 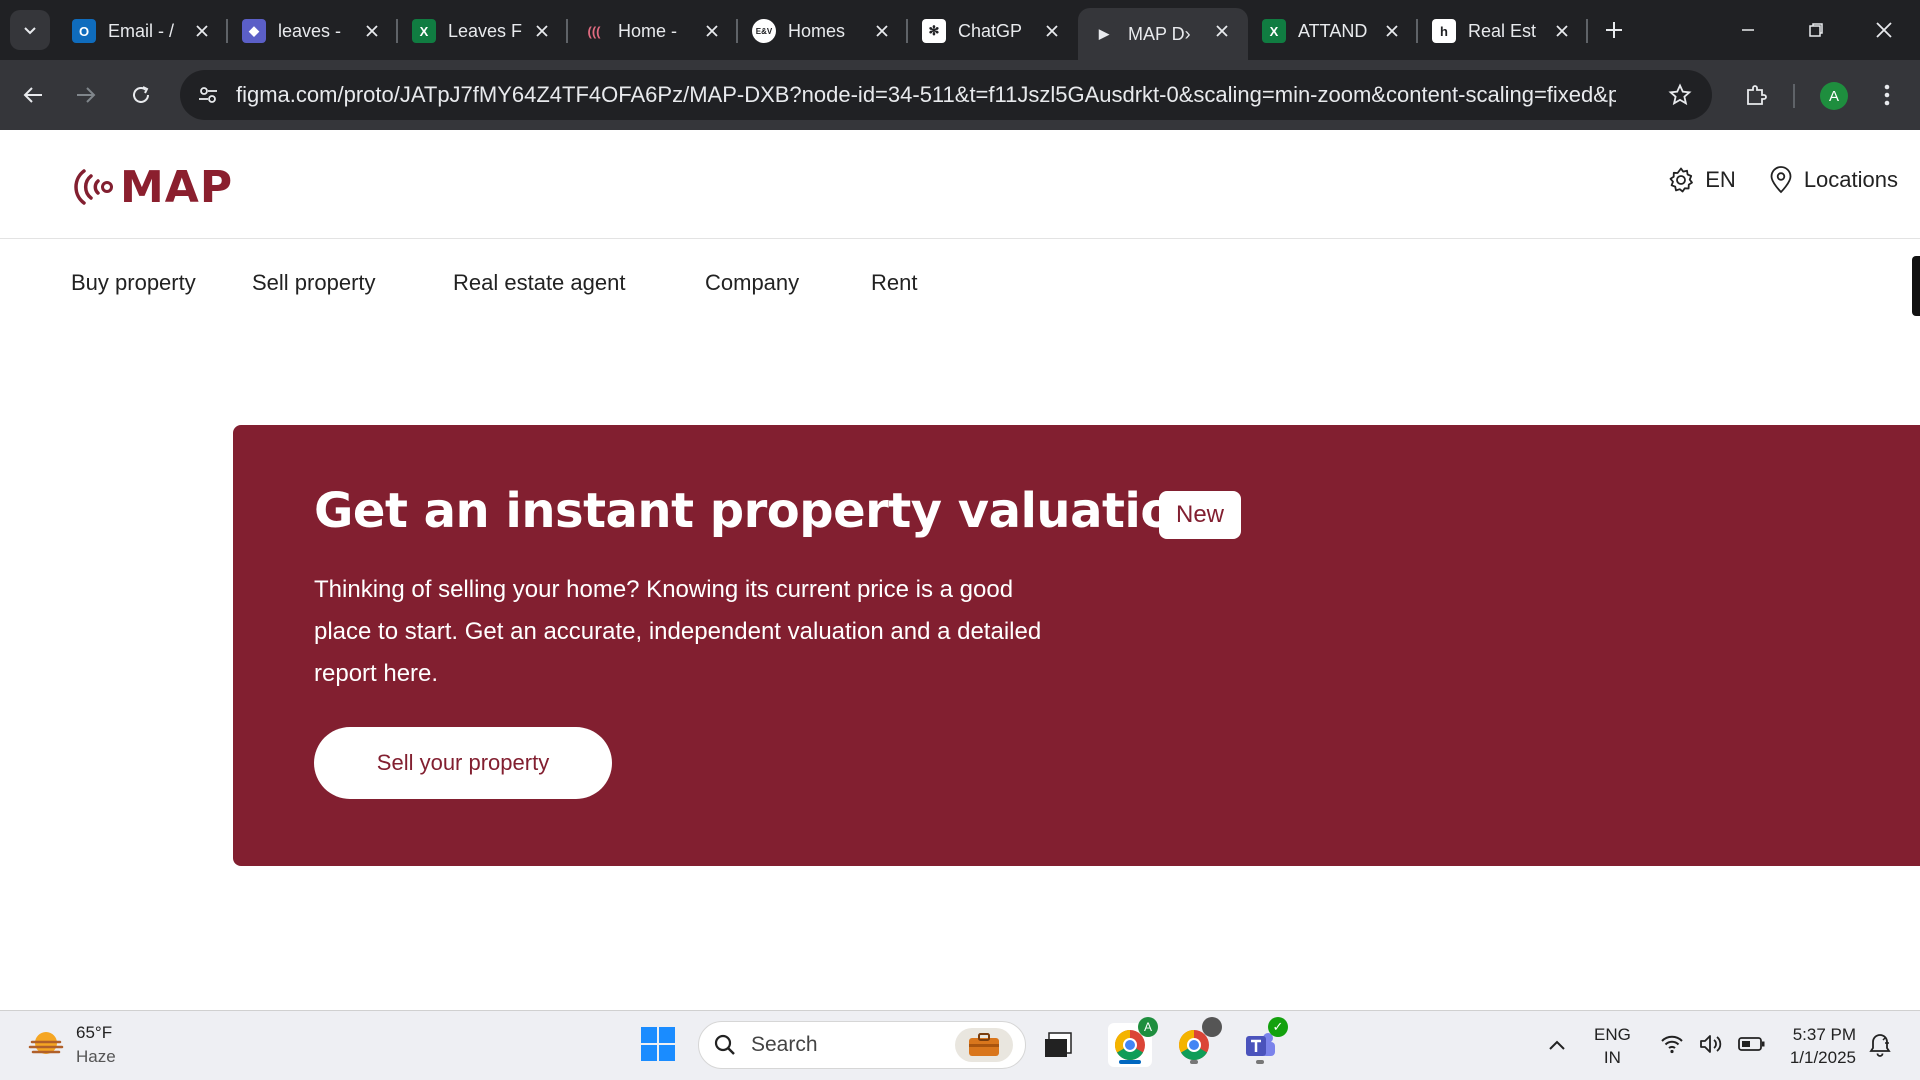 I want to click on weather-condition: Haze, so click(x=96, y=1056).